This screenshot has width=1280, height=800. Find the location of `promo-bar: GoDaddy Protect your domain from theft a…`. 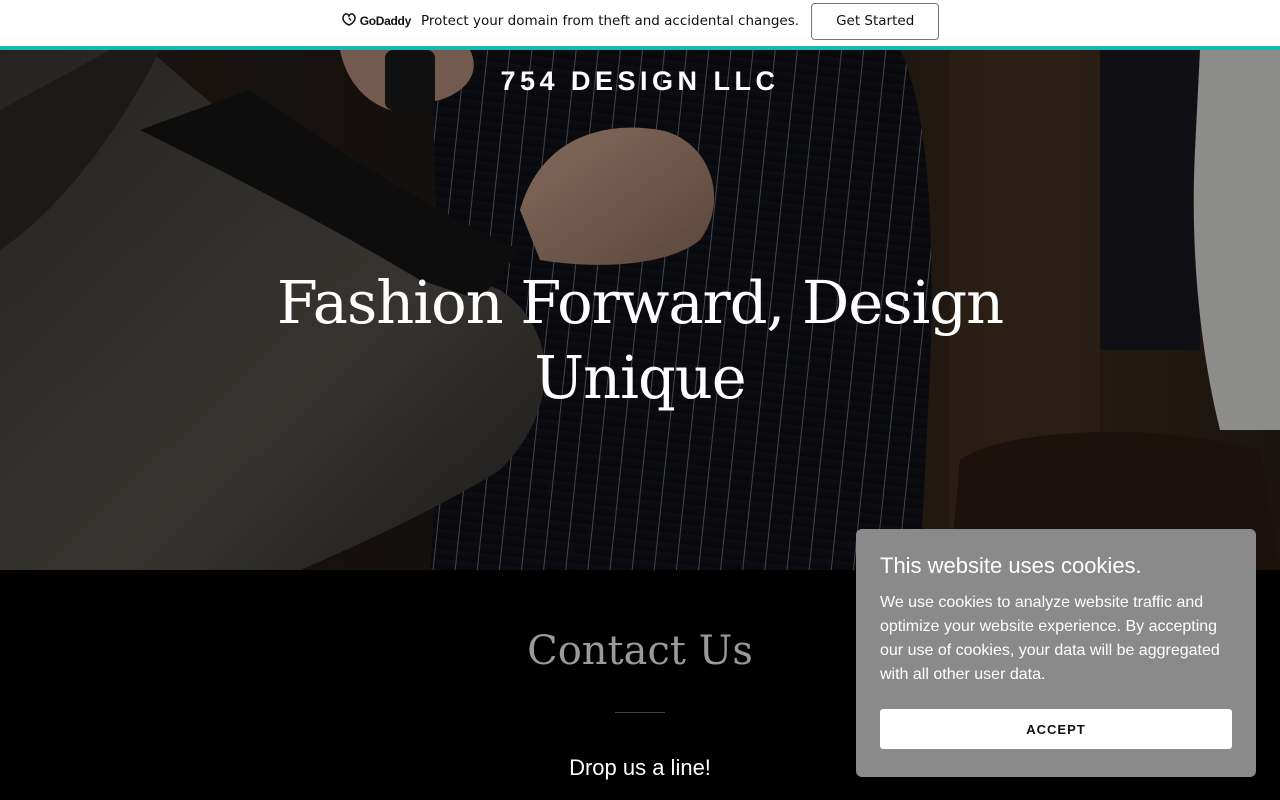

promo-bar: GoDaddy Protect your domain from theft a… is located at coordinates (640, 25).